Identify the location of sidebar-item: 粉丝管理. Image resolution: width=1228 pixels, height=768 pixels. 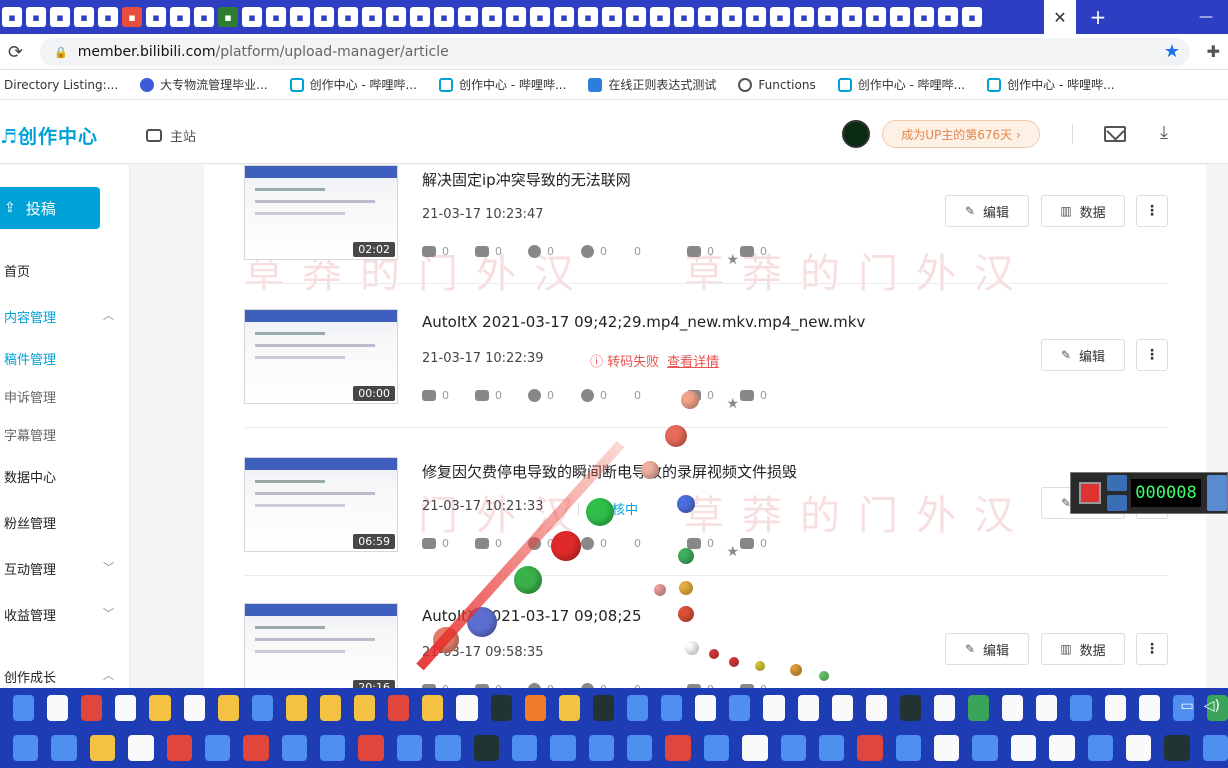
(59, 522).